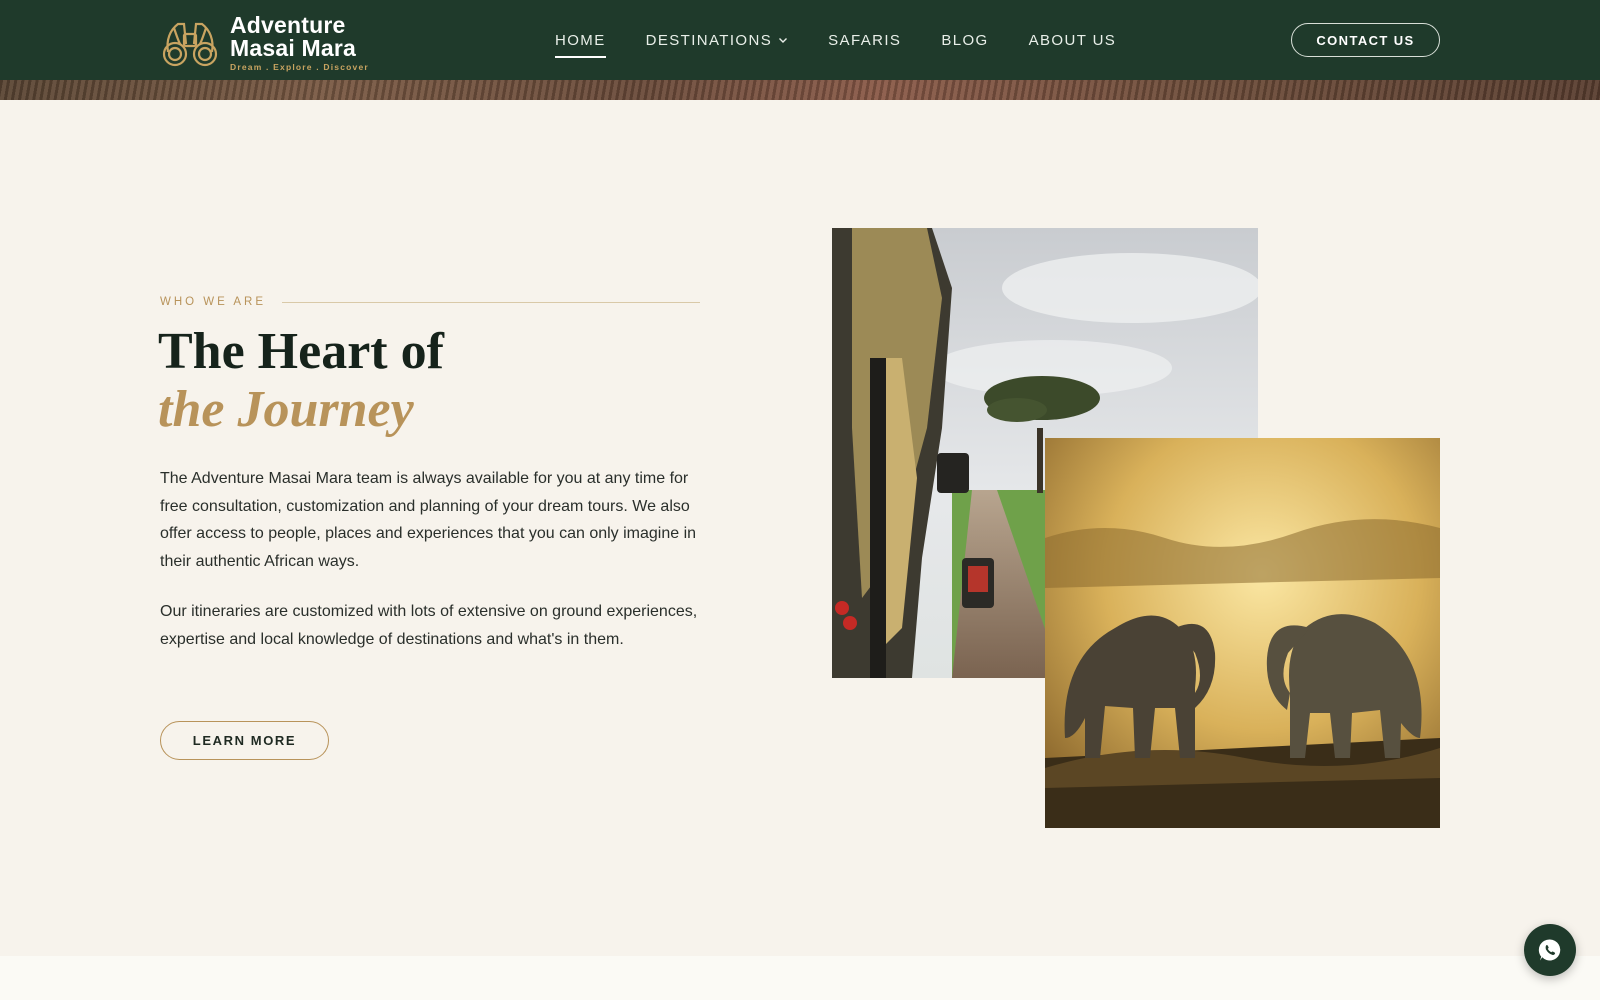  Describe the element at coordinates (1365, 40) in the screenshot. I see `contact-us-button: CONTACT US` at that location.